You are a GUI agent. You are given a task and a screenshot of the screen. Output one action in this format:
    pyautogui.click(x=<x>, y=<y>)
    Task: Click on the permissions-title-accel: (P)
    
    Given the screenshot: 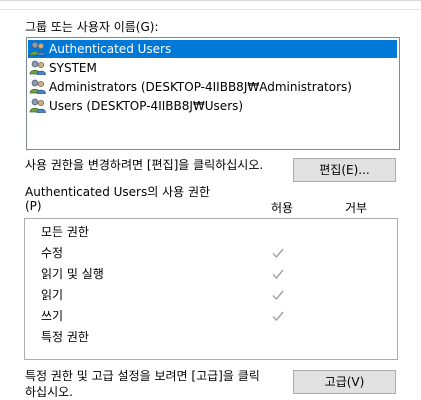 What is the action you would take?
    pyautogui.click(x=33, y=206)
    